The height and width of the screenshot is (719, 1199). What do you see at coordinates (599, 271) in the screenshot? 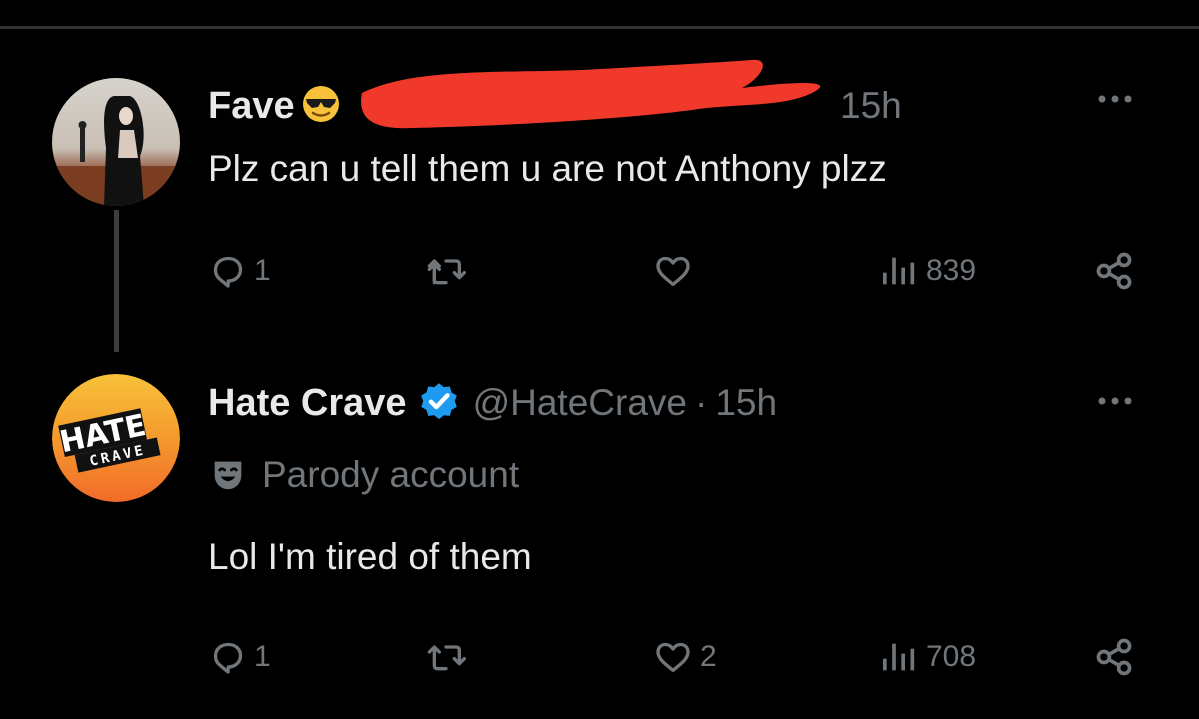
I see `tweet-actions: 1 839` at bounding box center [599, 271].